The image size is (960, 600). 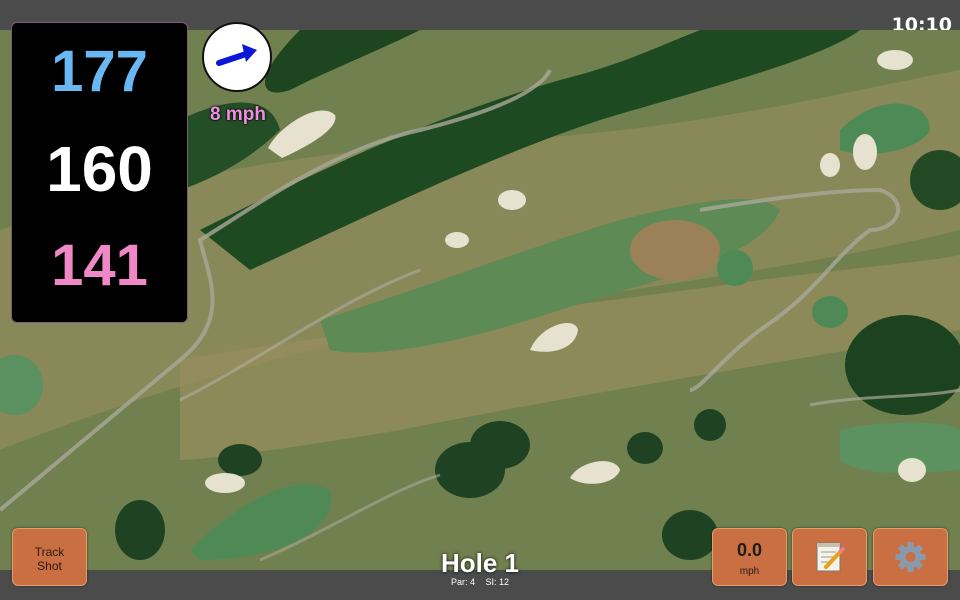 I want to click on distance-middle: 160, so click(x=99, y=169).